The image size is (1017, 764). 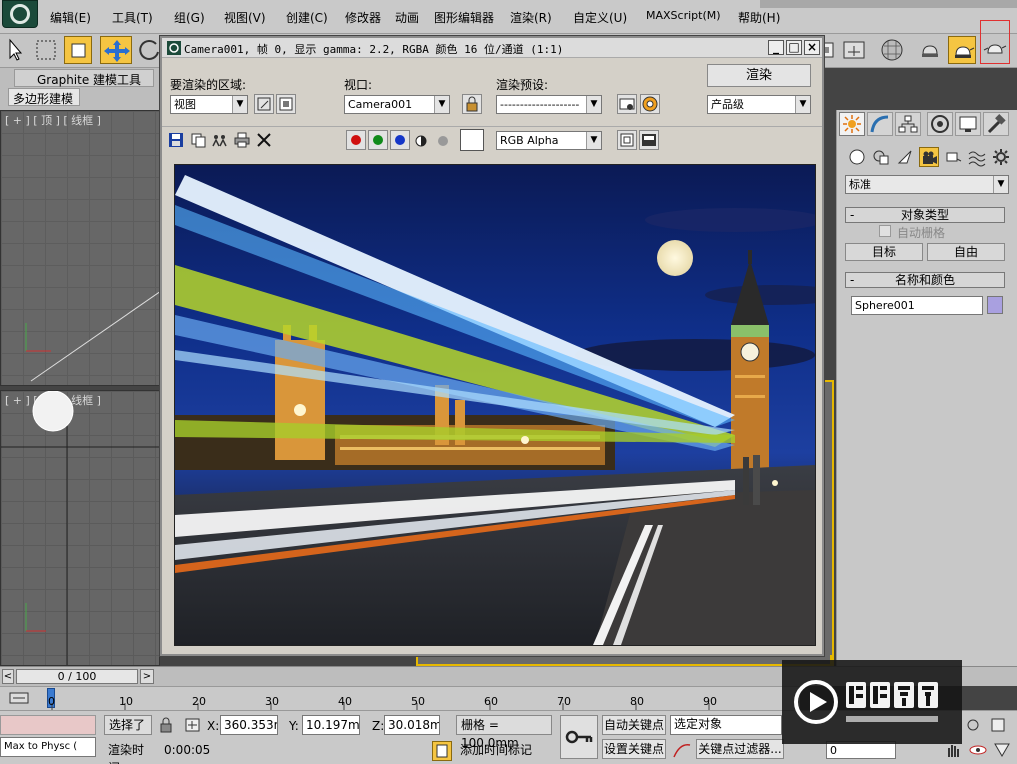 I want to click on auto-key-button: 自动关键点, so click(x=634, y=725).